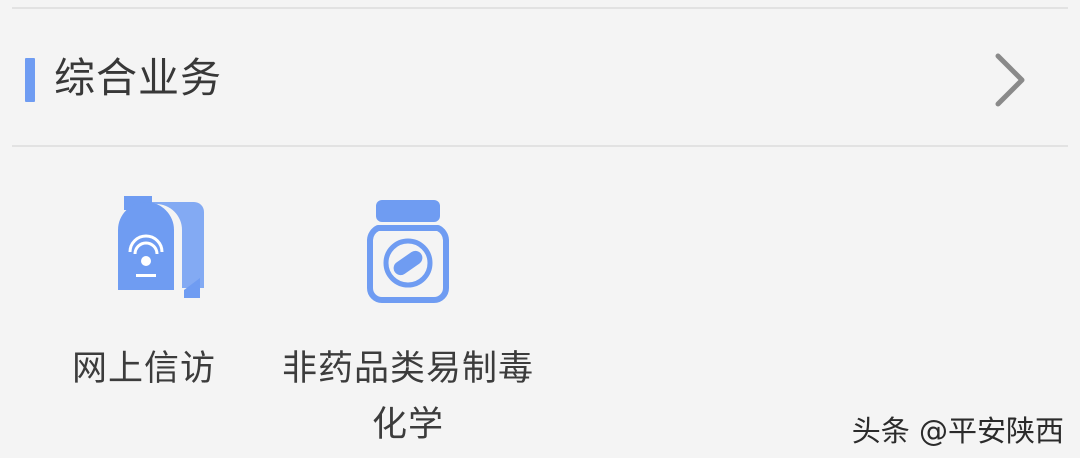  What do you see at coordinates (540, 8) in the screenshot?
I see `top-divider` at bounding box center [540, 8].